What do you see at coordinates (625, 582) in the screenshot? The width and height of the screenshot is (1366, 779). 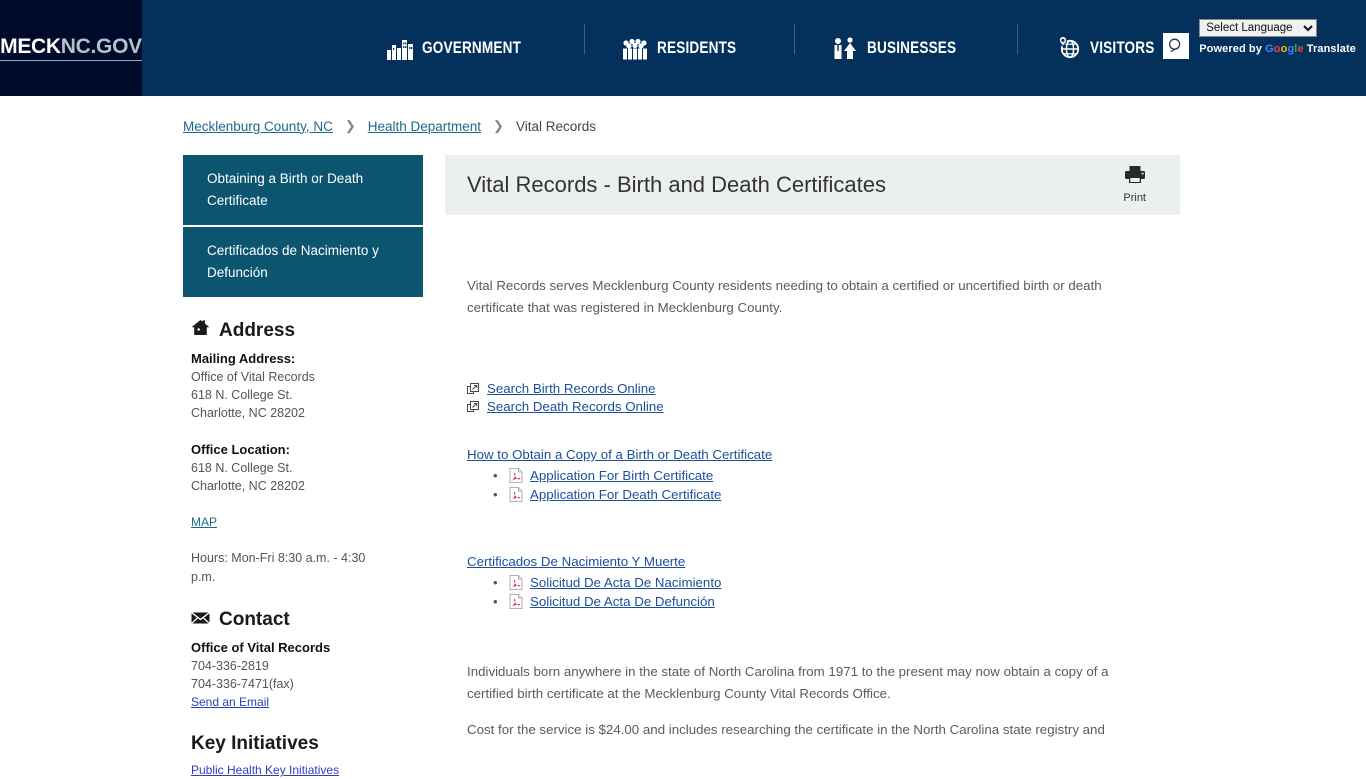 I see `solicitud-acta-nacimiento-link: Solicitud De Acta De Nacimiento` at bounding box center [625, 582].